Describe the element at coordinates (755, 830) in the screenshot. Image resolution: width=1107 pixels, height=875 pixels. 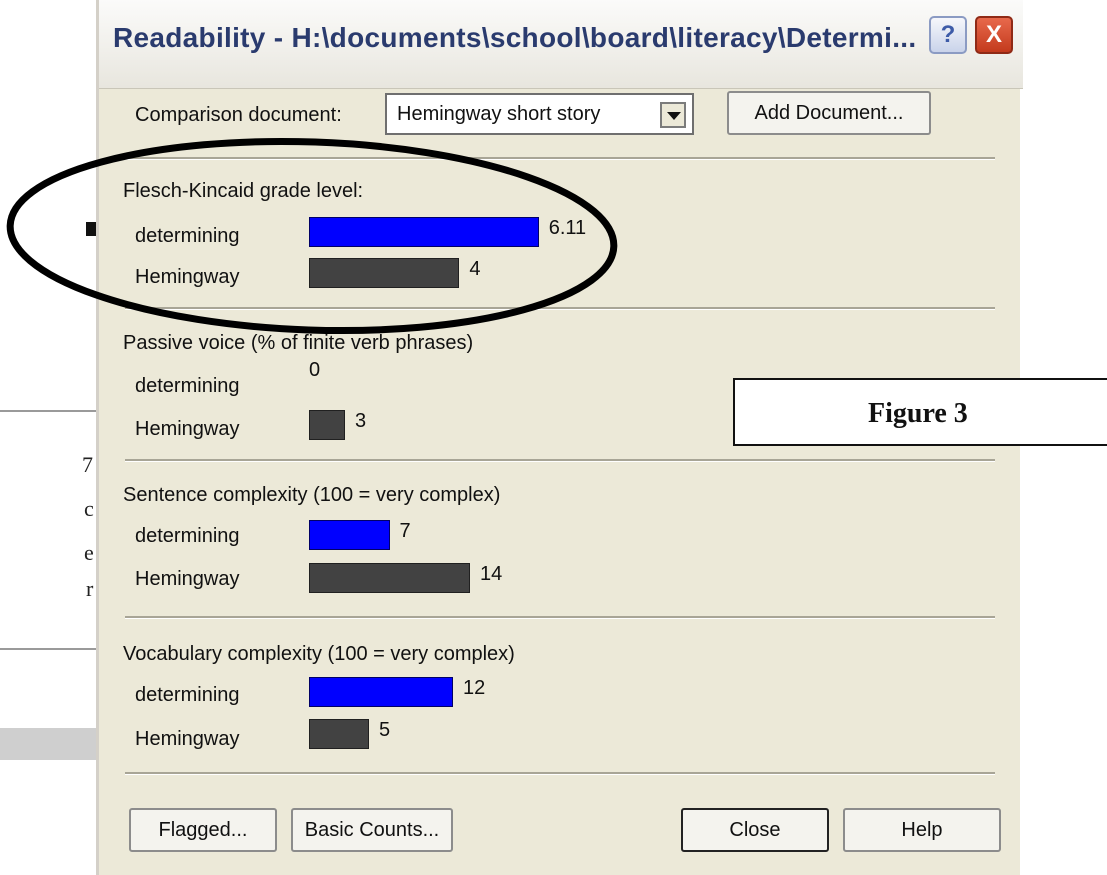
I see `close-button: Close` at that location.